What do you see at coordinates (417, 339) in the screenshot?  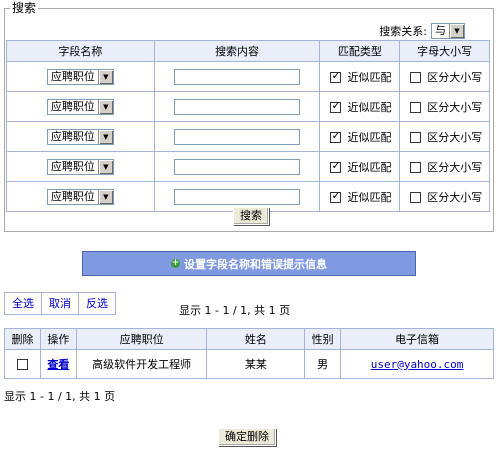 I see `column-header-email: 电子信箱` at bounding box center [417, 339].